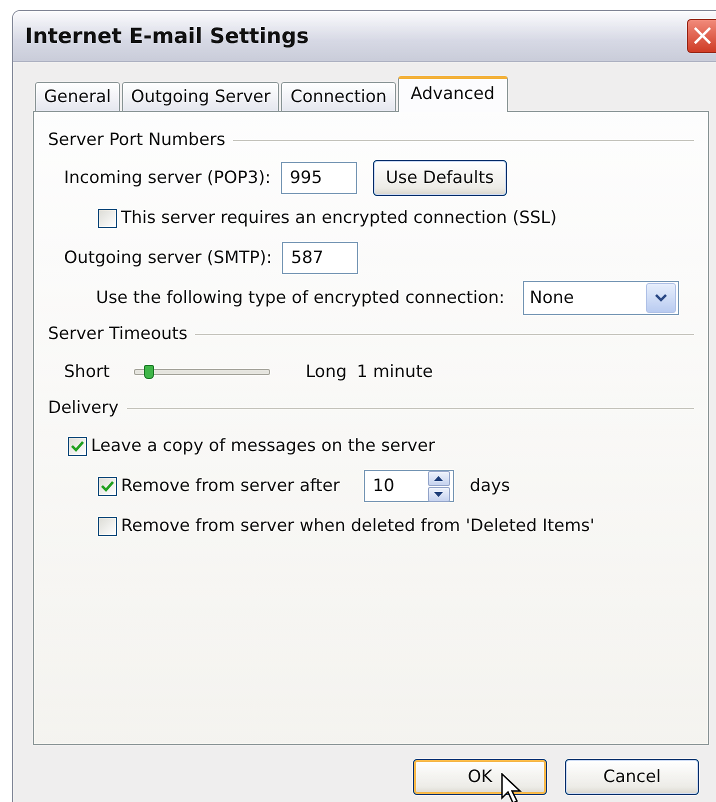  Describe the element at coordinates (83, 408) in the screenshot. I see `section-title: Delivery` at that location.